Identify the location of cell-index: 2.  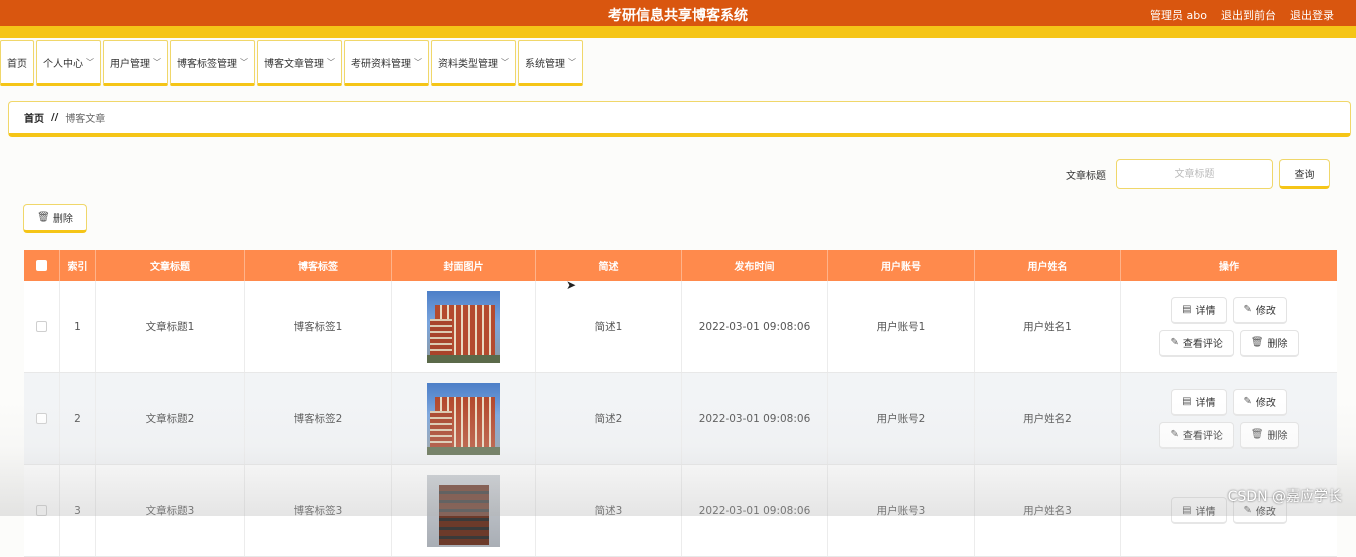
(78, 418).